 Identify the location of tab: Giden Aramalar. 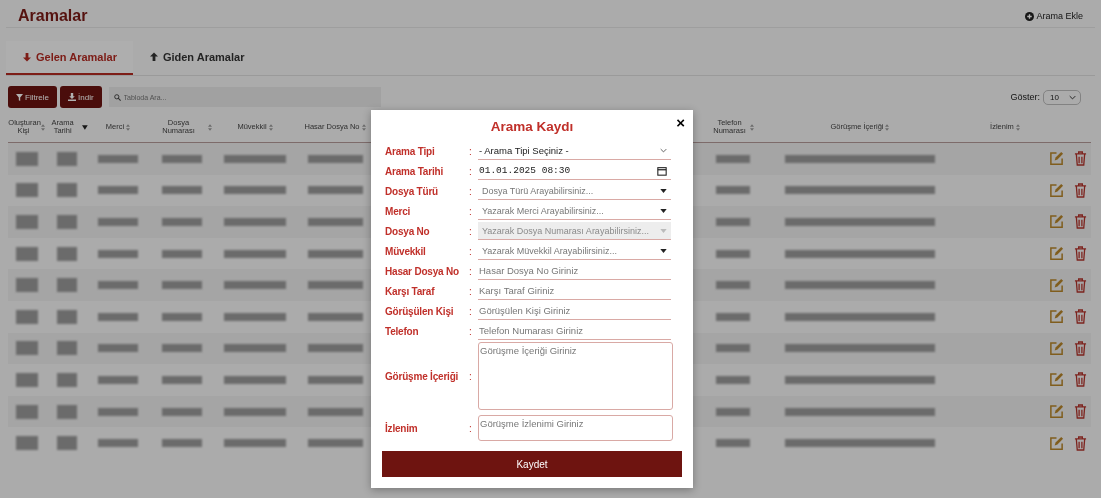
(196, 57).